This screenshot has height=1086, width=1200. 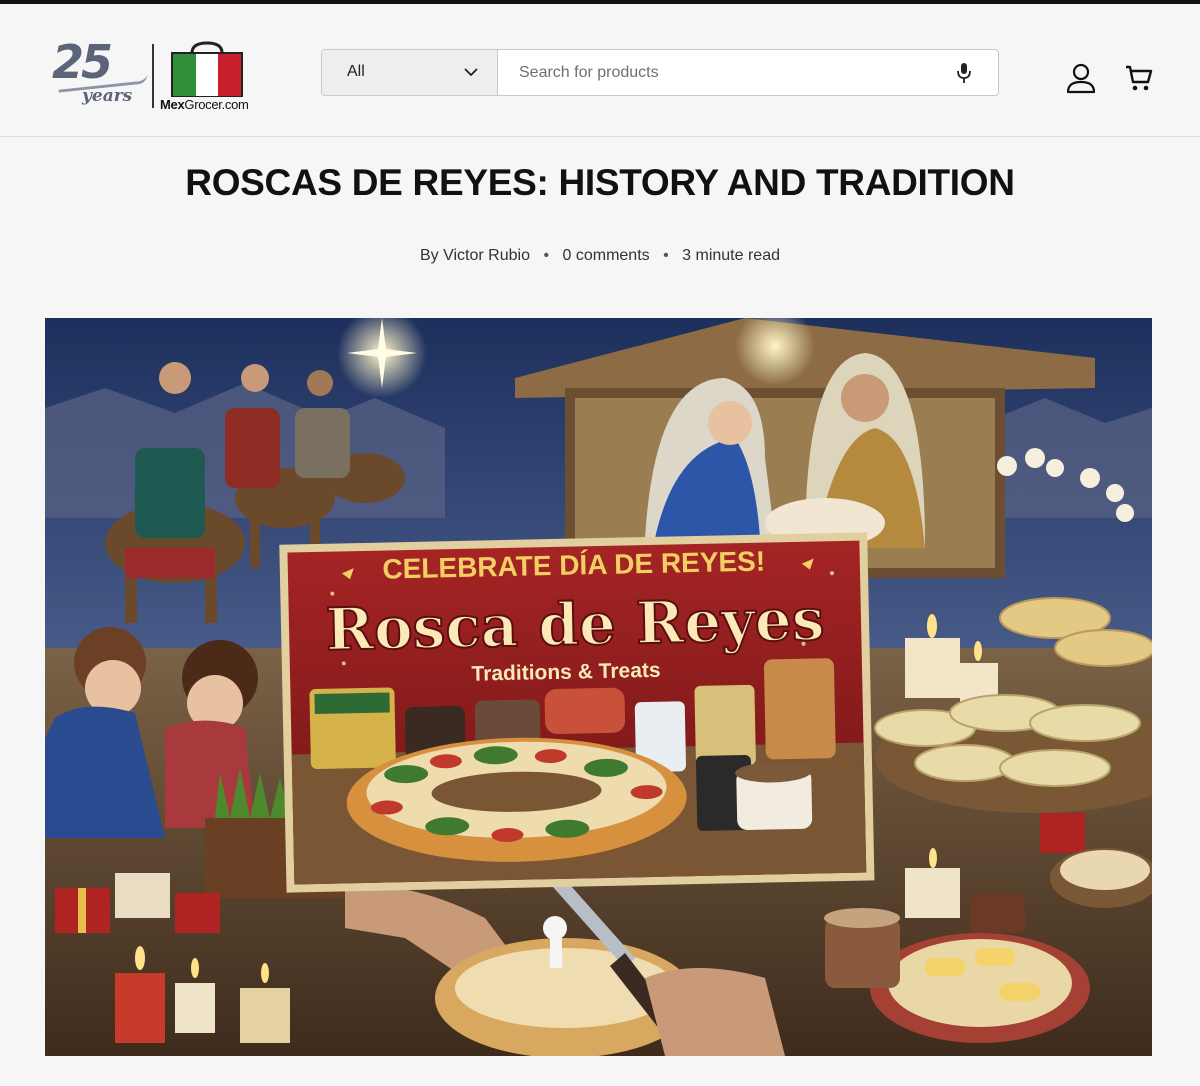 What do you see at coordinates (1139, 78) in the screenshot?
I see `cart-icon` at bounding box center [1139, 78].